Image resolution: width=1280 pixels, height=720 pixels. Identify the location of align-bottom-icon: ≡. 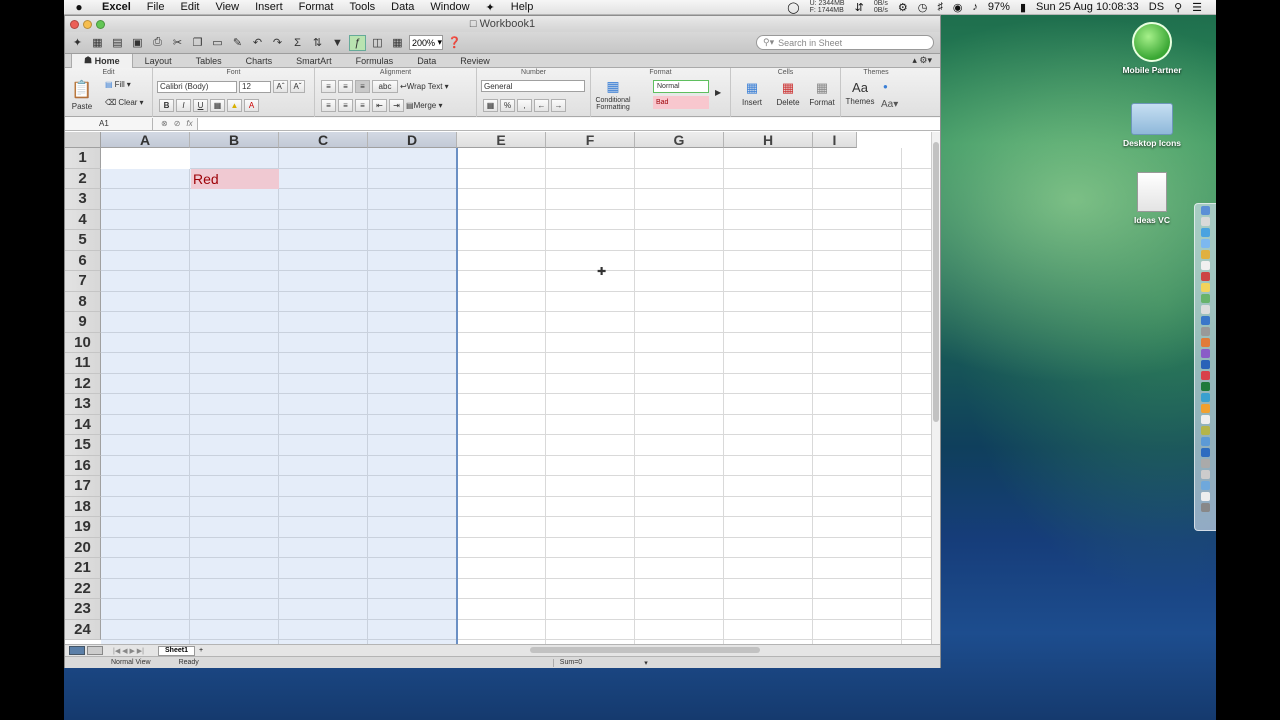
(362, 86).